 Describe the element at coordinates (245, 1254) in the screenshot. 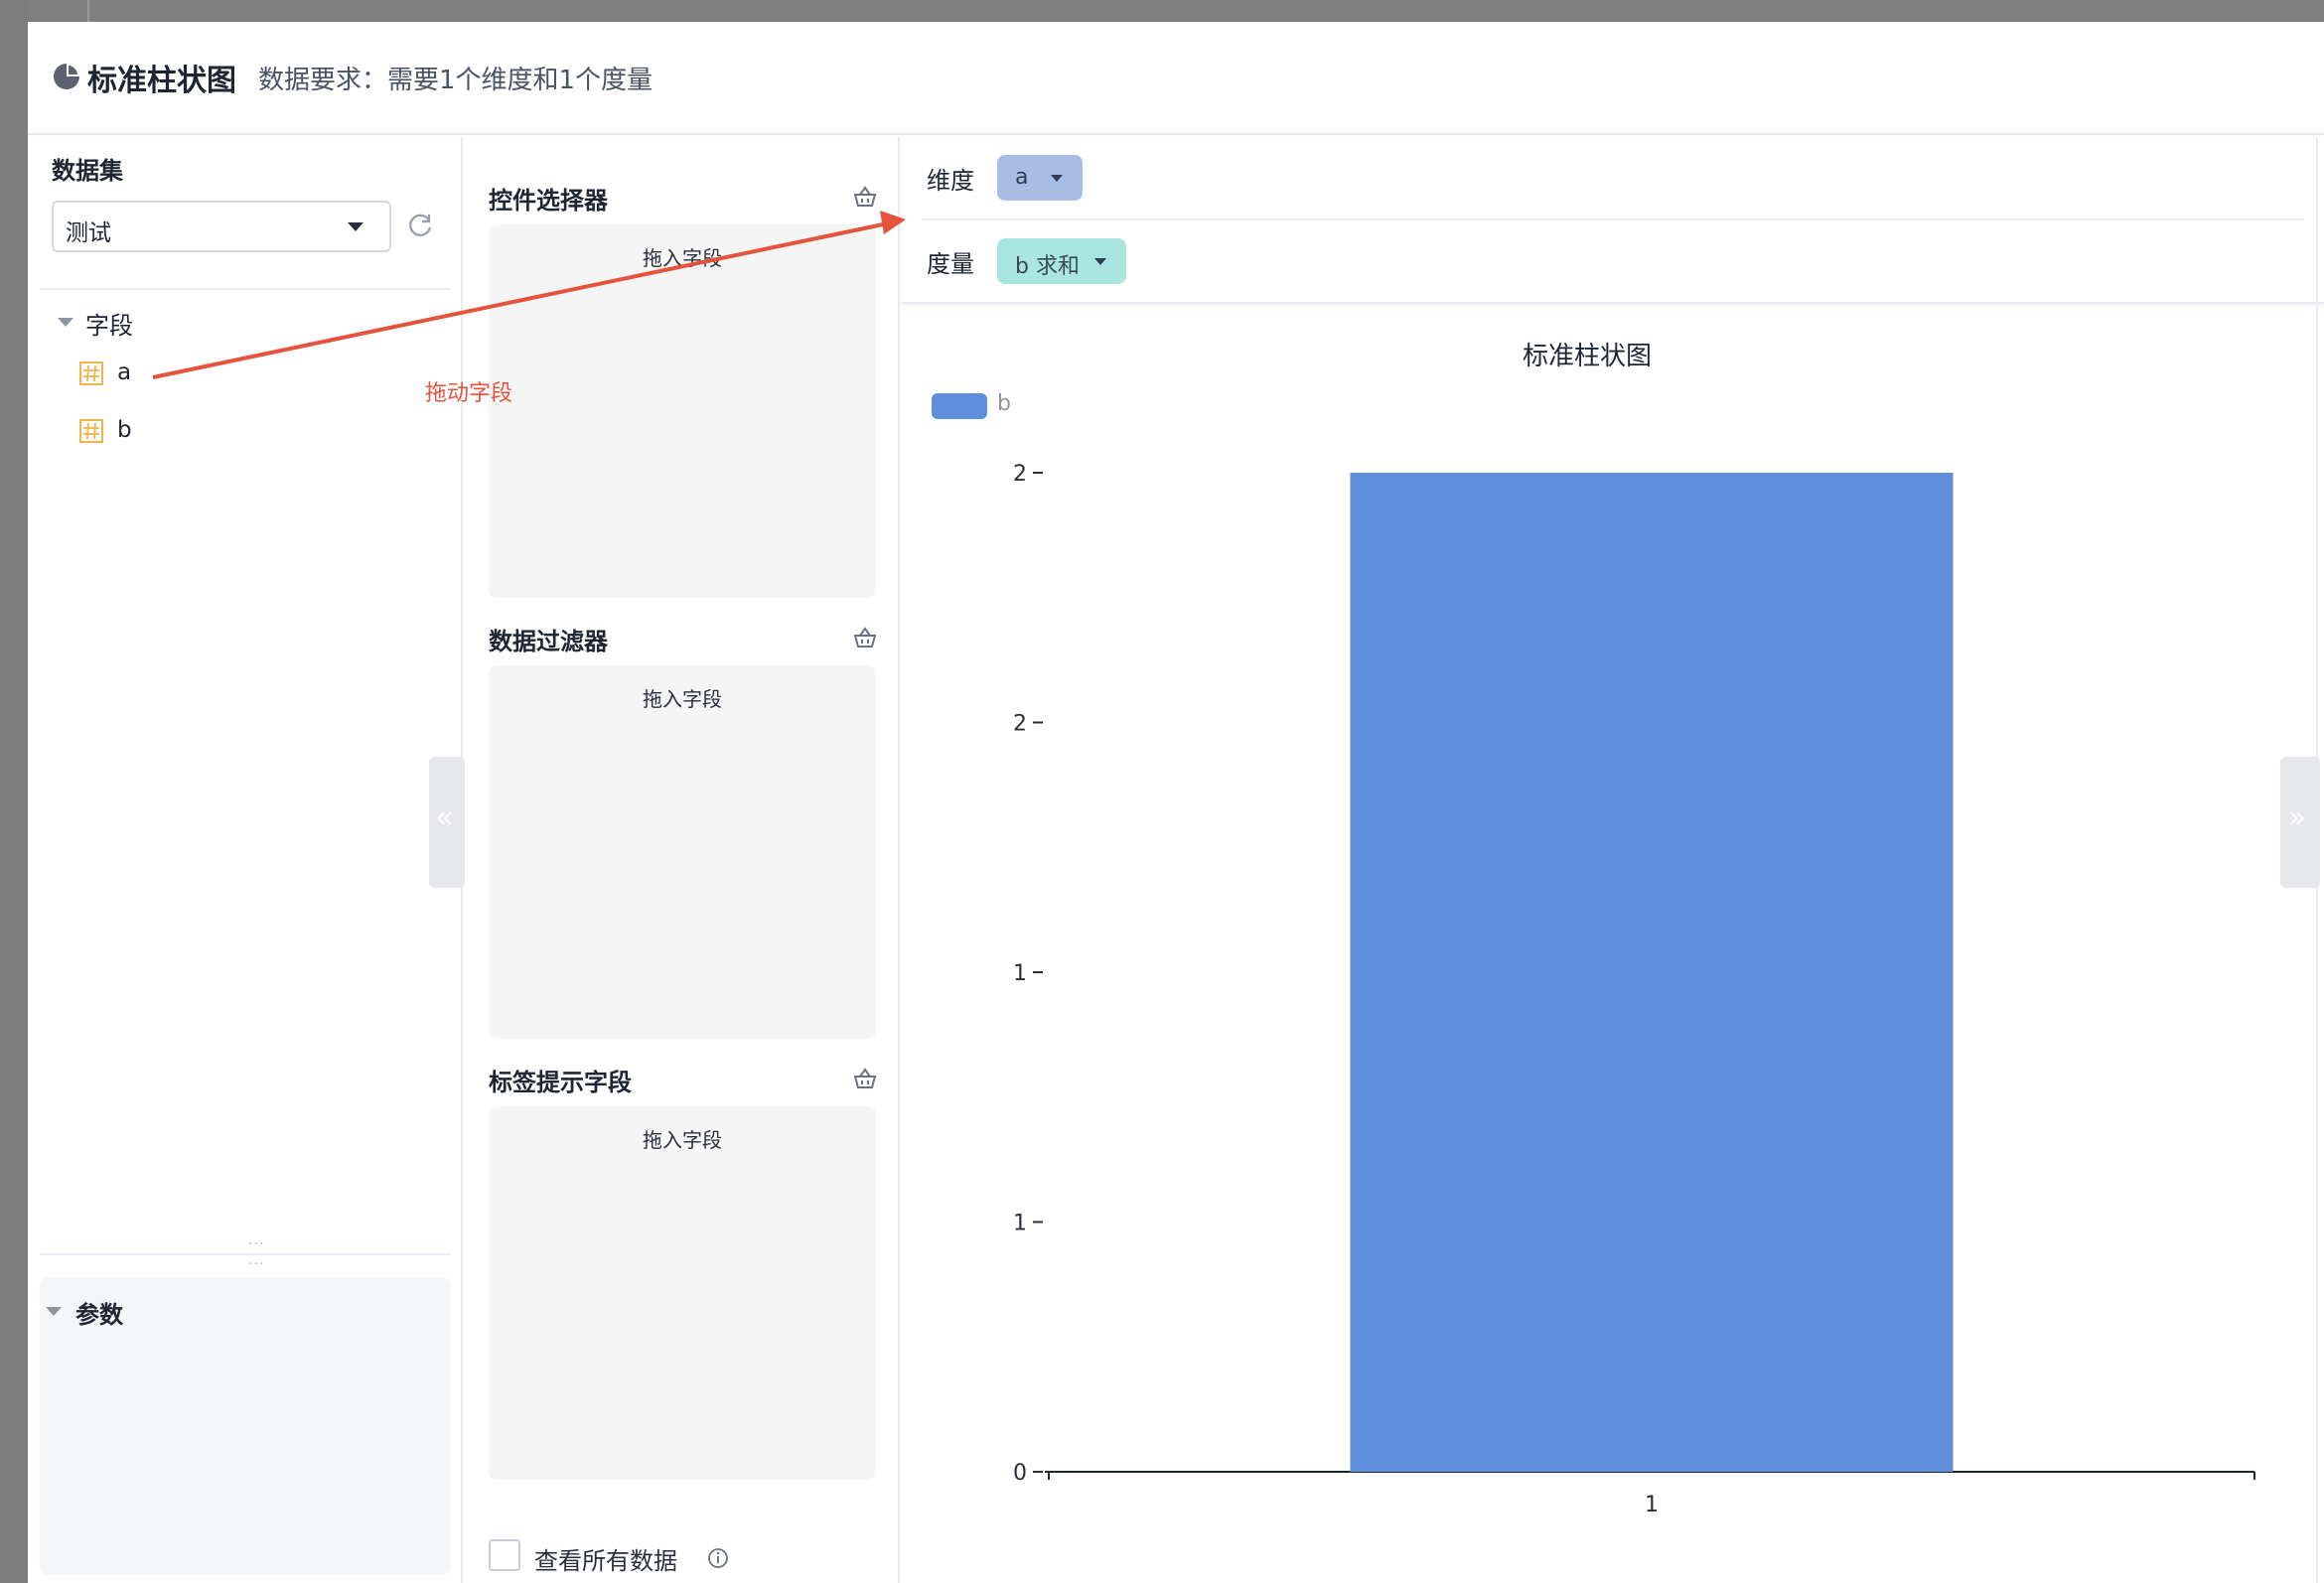

I see `params-divider` at that location.